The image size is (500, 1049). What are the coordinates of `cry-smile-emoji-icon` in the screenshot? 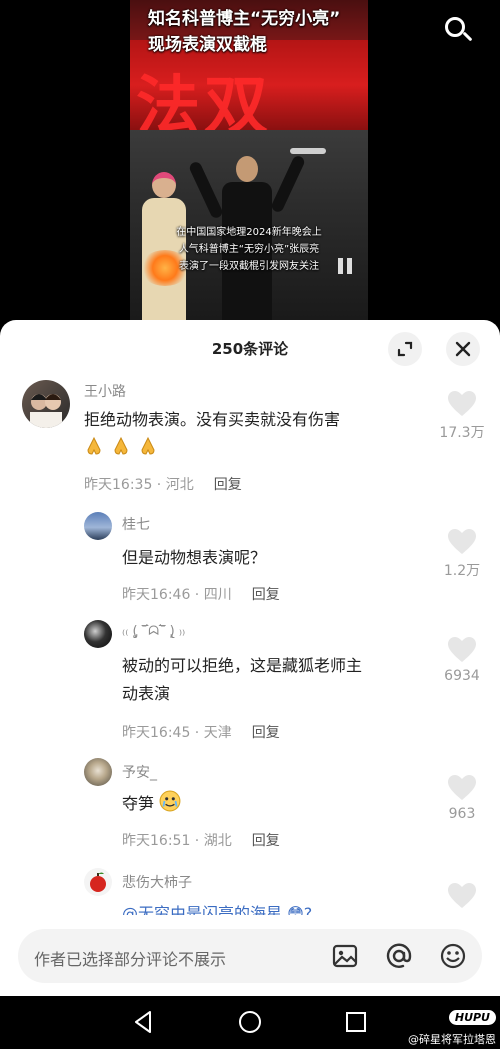 It's located at (170, 801).